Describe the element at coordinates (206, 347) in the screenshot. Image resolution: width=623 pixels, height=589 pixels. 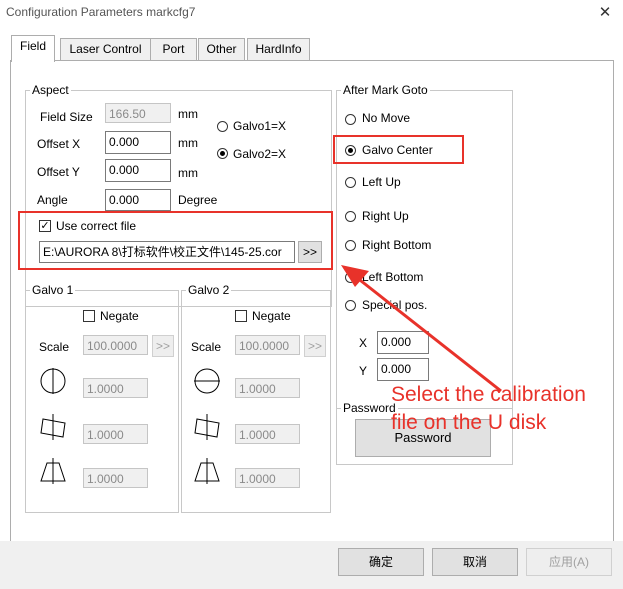
I see `galvo2-scale-label: Scale` at that location.